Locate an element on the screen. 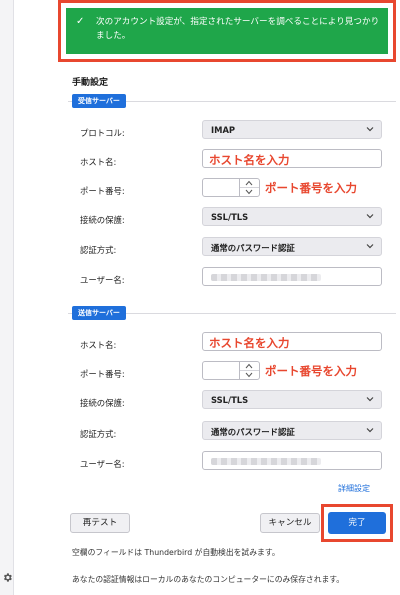  incoming-protocol-label: プロトコル: is located at coordinates (102, 133).